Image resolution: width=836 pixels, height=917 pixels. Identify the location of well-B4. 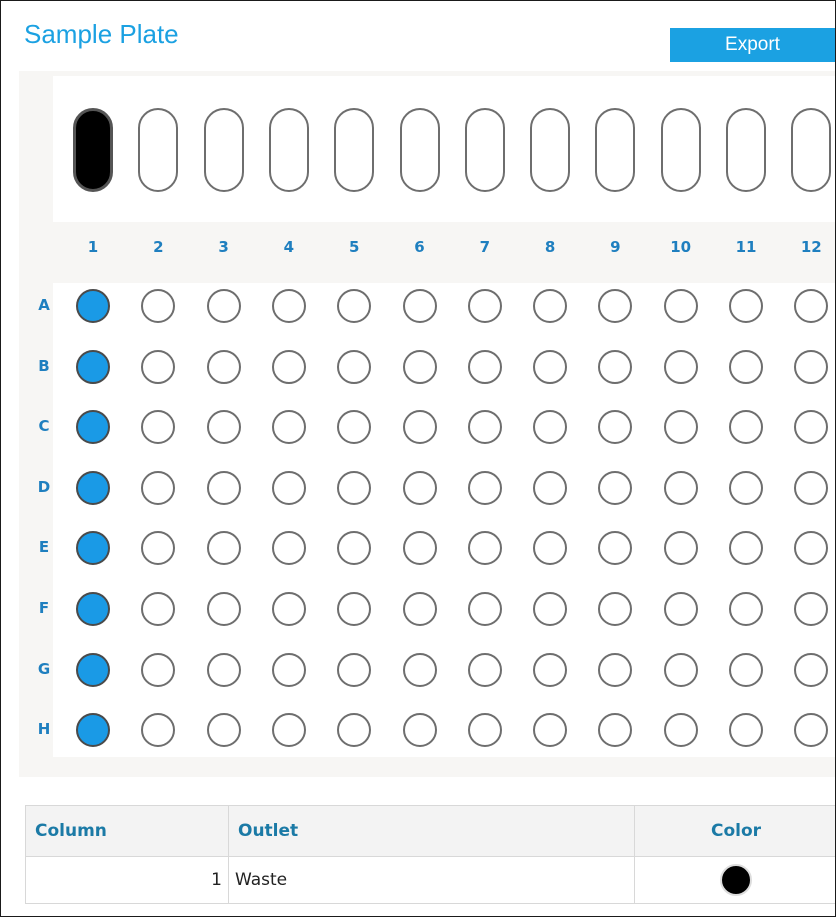
(288, 366).